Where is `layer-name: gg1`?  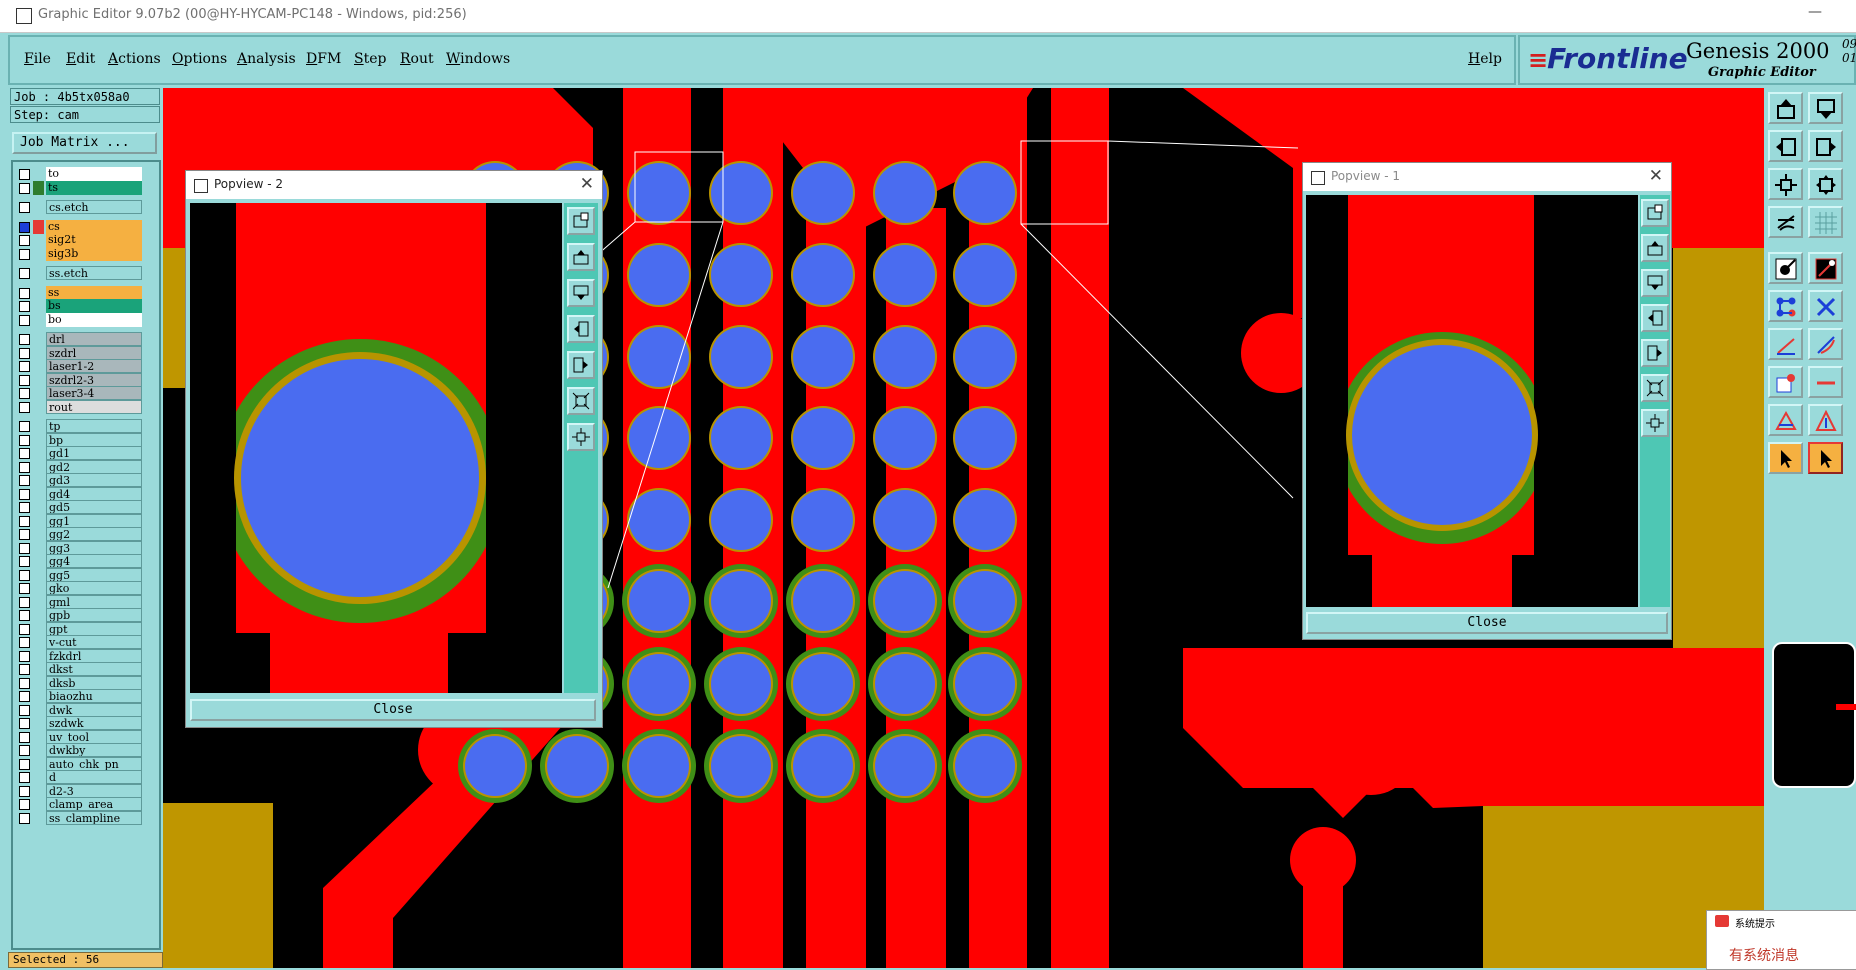 layer-name: gg1 is located at coordinates (94, 520).